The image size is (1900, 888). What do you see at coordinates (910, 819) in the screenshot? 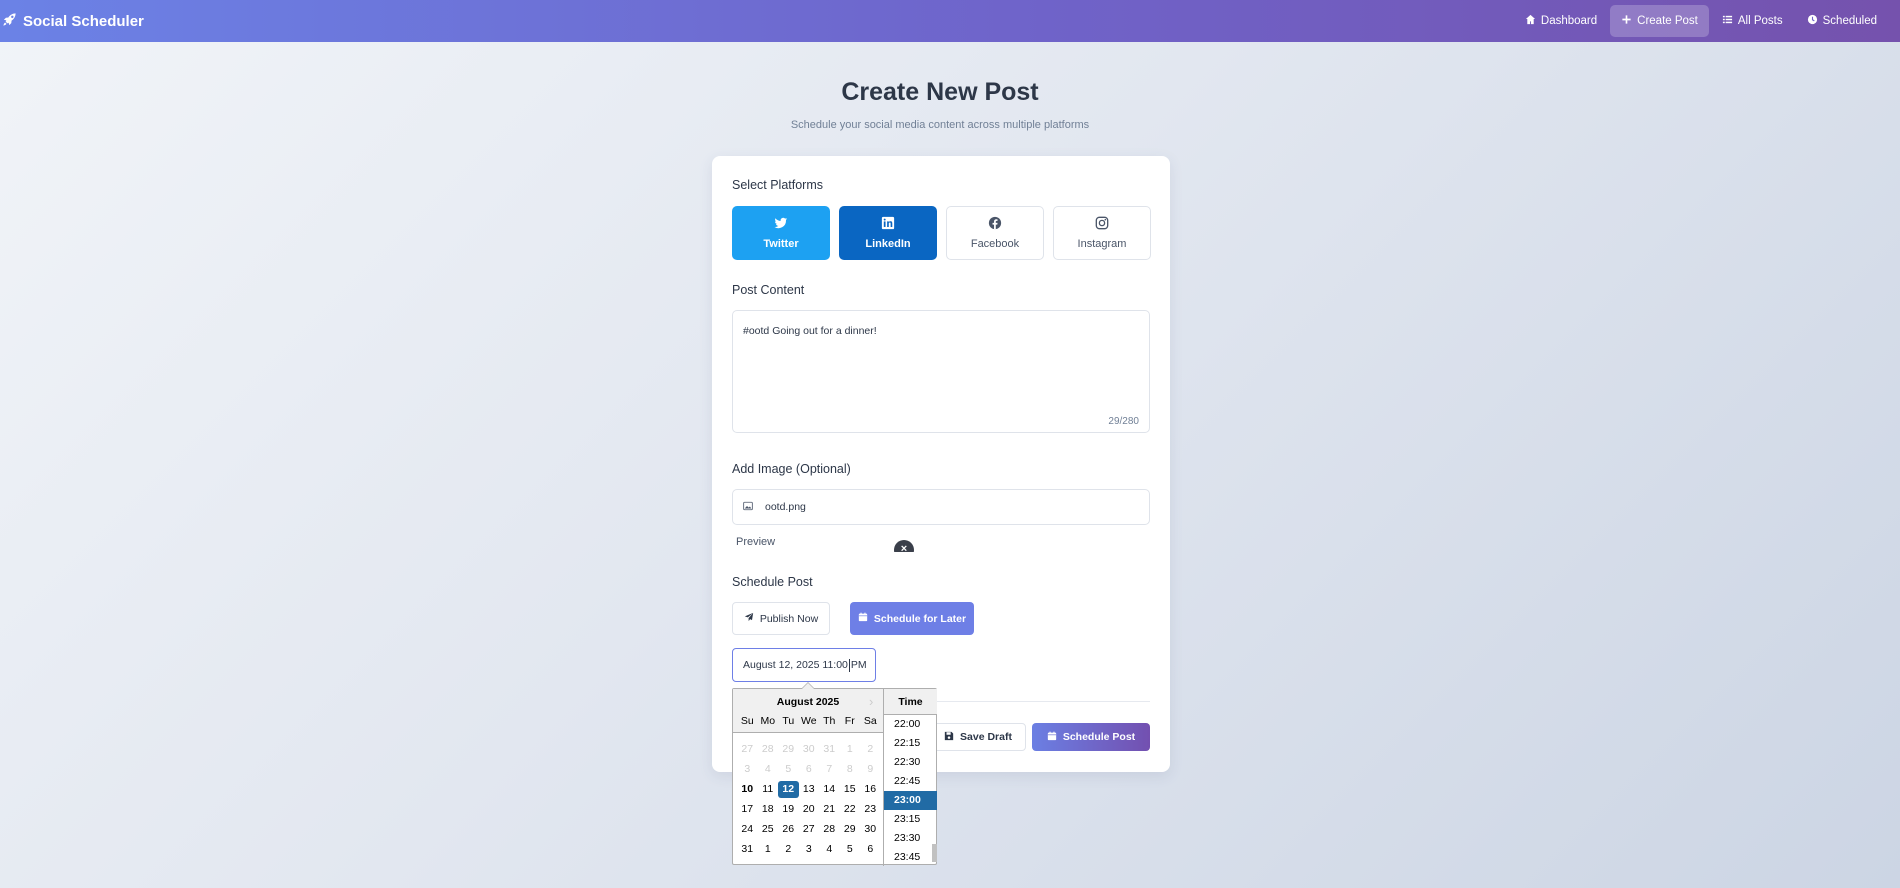
I see `time-option: 23:15` at bounding box center [910, 819].